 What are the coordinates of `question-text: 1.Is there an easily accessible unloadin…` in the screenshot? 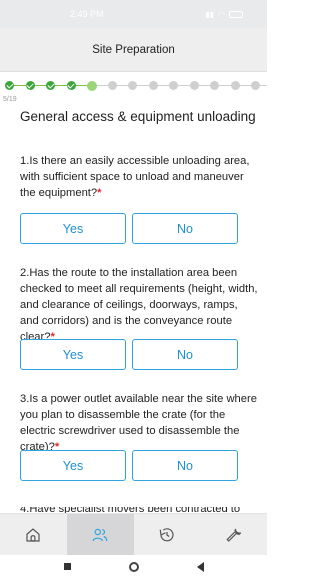 It's located at (135, 177).